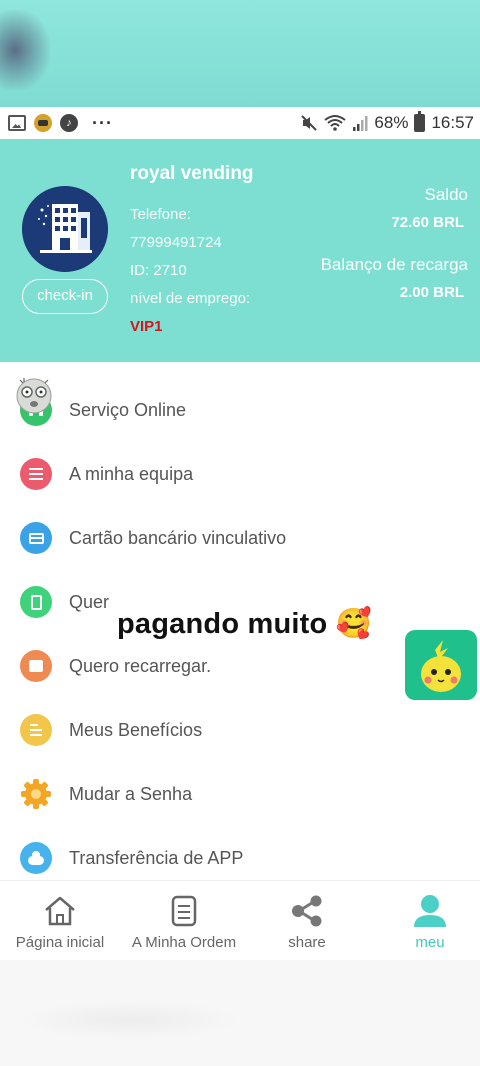  What do you see at coordinates (36, 474) in the screenshot?
I see `list-icon` at bounding box center [36, 474].